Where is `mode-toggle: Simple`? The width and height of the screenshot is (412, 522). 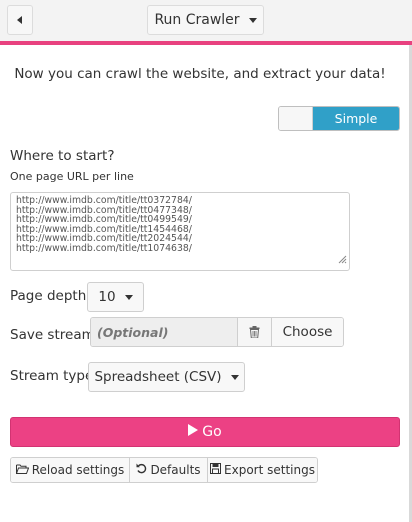 mode-toggle: Simple is located at coordinates (339, 118).